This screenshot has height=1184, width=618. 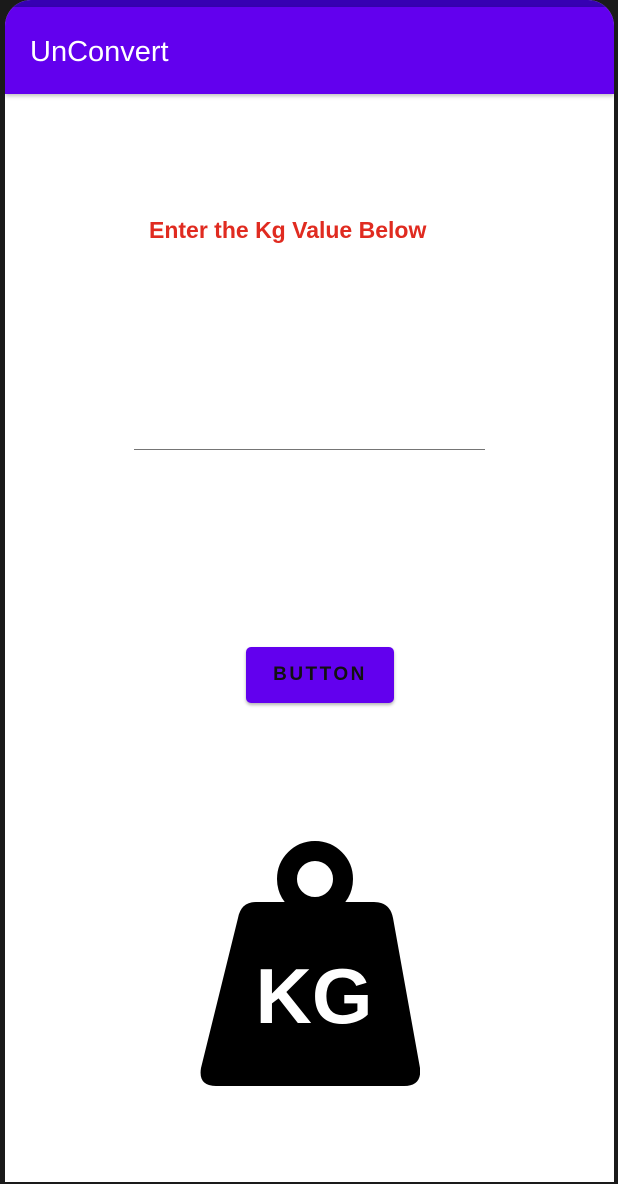 What do you see at coordinates (315, 879) in the screenshot?
I see `weight-ring` at bounding box center [315, 879].